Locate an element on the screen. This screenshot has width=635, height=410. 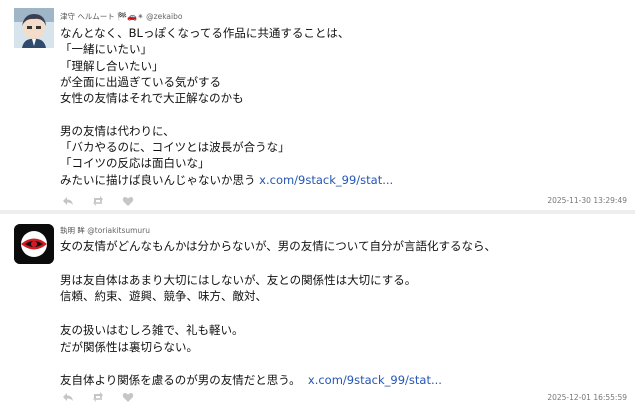
post-line: 女の友情がどんなもんかは分からないが、男の友情について自分が言語化するなら、 is located at coordinates (278, 246).